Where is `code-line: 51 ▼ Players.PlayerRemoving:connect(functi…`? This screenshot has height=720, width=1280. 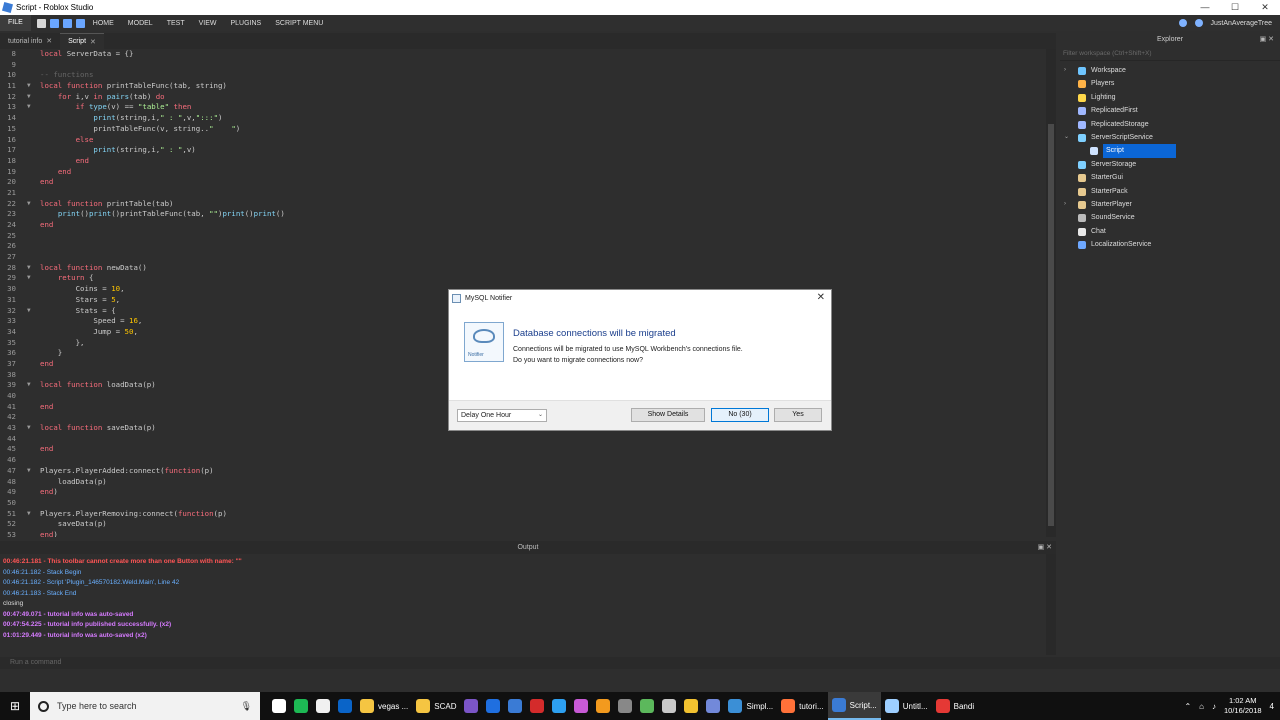 code-line: 51 ▼ Players.PlayerRemoving:connect(functi… is located at coordinates (523, 514).